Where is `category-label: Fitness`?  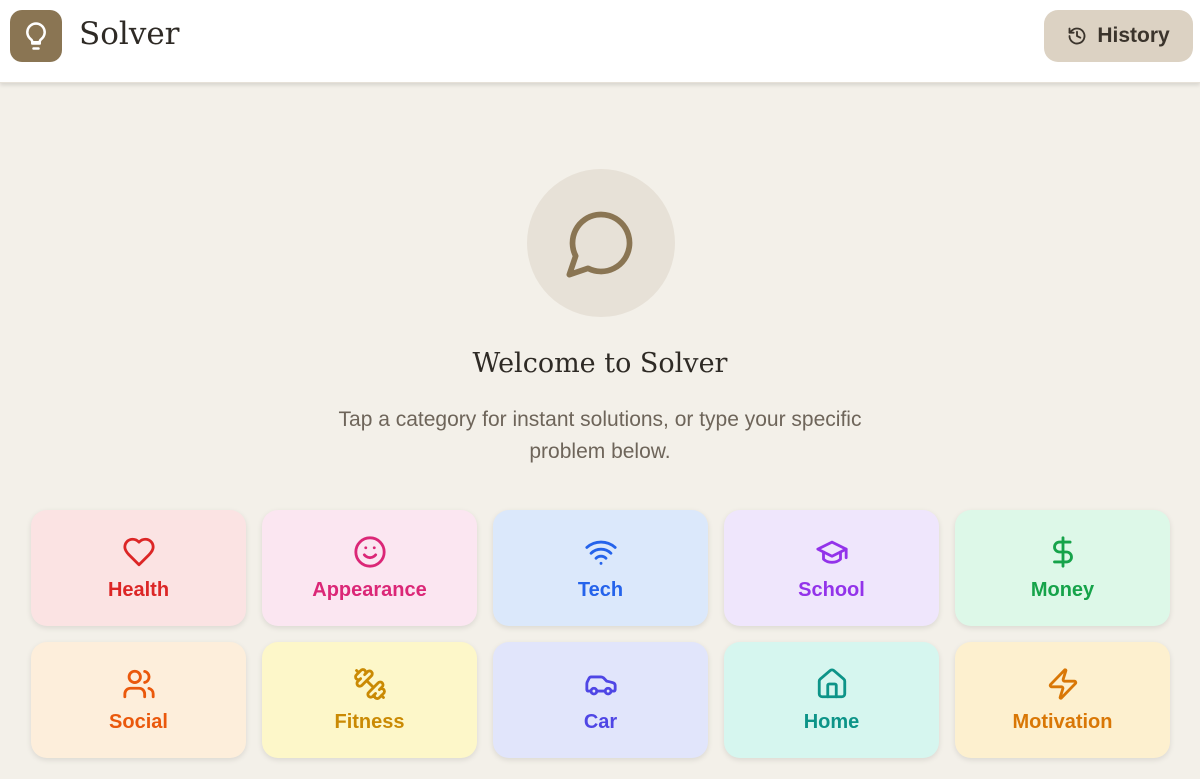
category-label: Fitness is located at coordinates (369, 721).